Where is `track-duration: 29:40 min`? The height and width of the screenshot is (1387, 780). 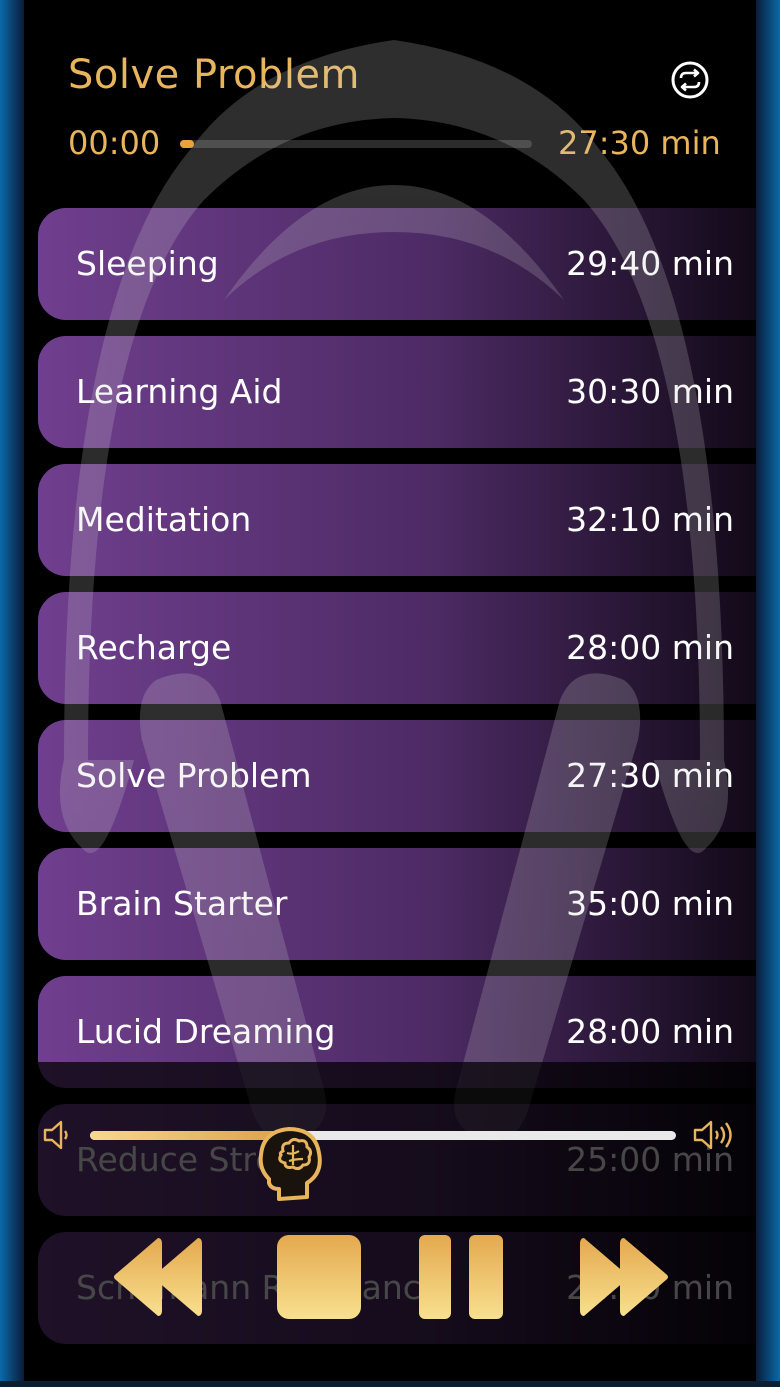 track-duration: 29:40 min is located at coordinates (650, 263).